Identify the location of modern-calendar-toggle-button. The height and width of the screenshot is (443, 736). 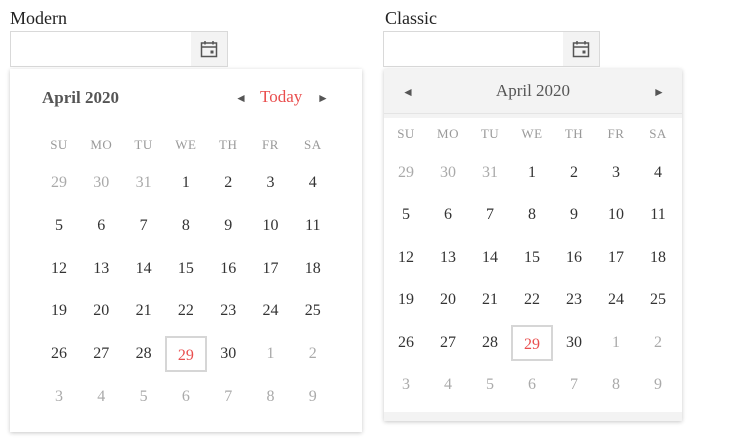
(209, 49).